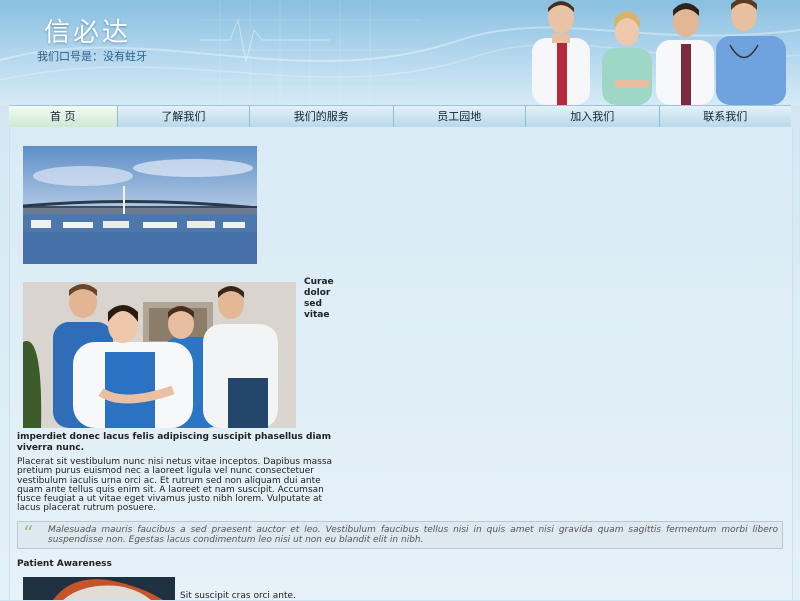 The width and height of the screenshot is (800, 601). Describe the element at coordinates (593, 116) in the screenshot. I see `nav-item-join: 加入我们` at that location.